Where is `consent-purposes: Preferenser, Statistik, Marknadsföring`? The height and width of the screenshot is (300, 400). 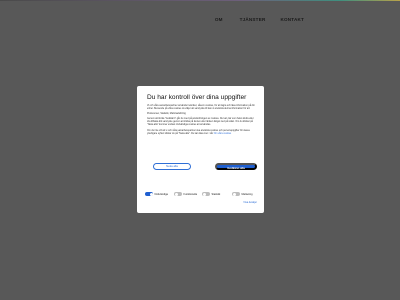
consent-purposes: Preferenser, Statistik, Marknadsföring is located at coordinates (166, 114).